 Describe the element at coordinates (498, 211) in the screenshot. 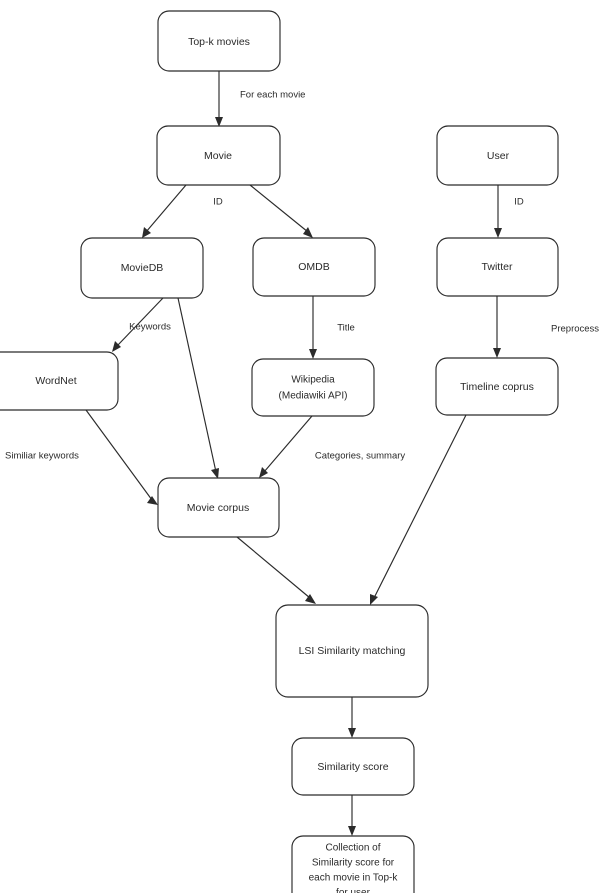

I see `edge-user-to-twitter` at that location.